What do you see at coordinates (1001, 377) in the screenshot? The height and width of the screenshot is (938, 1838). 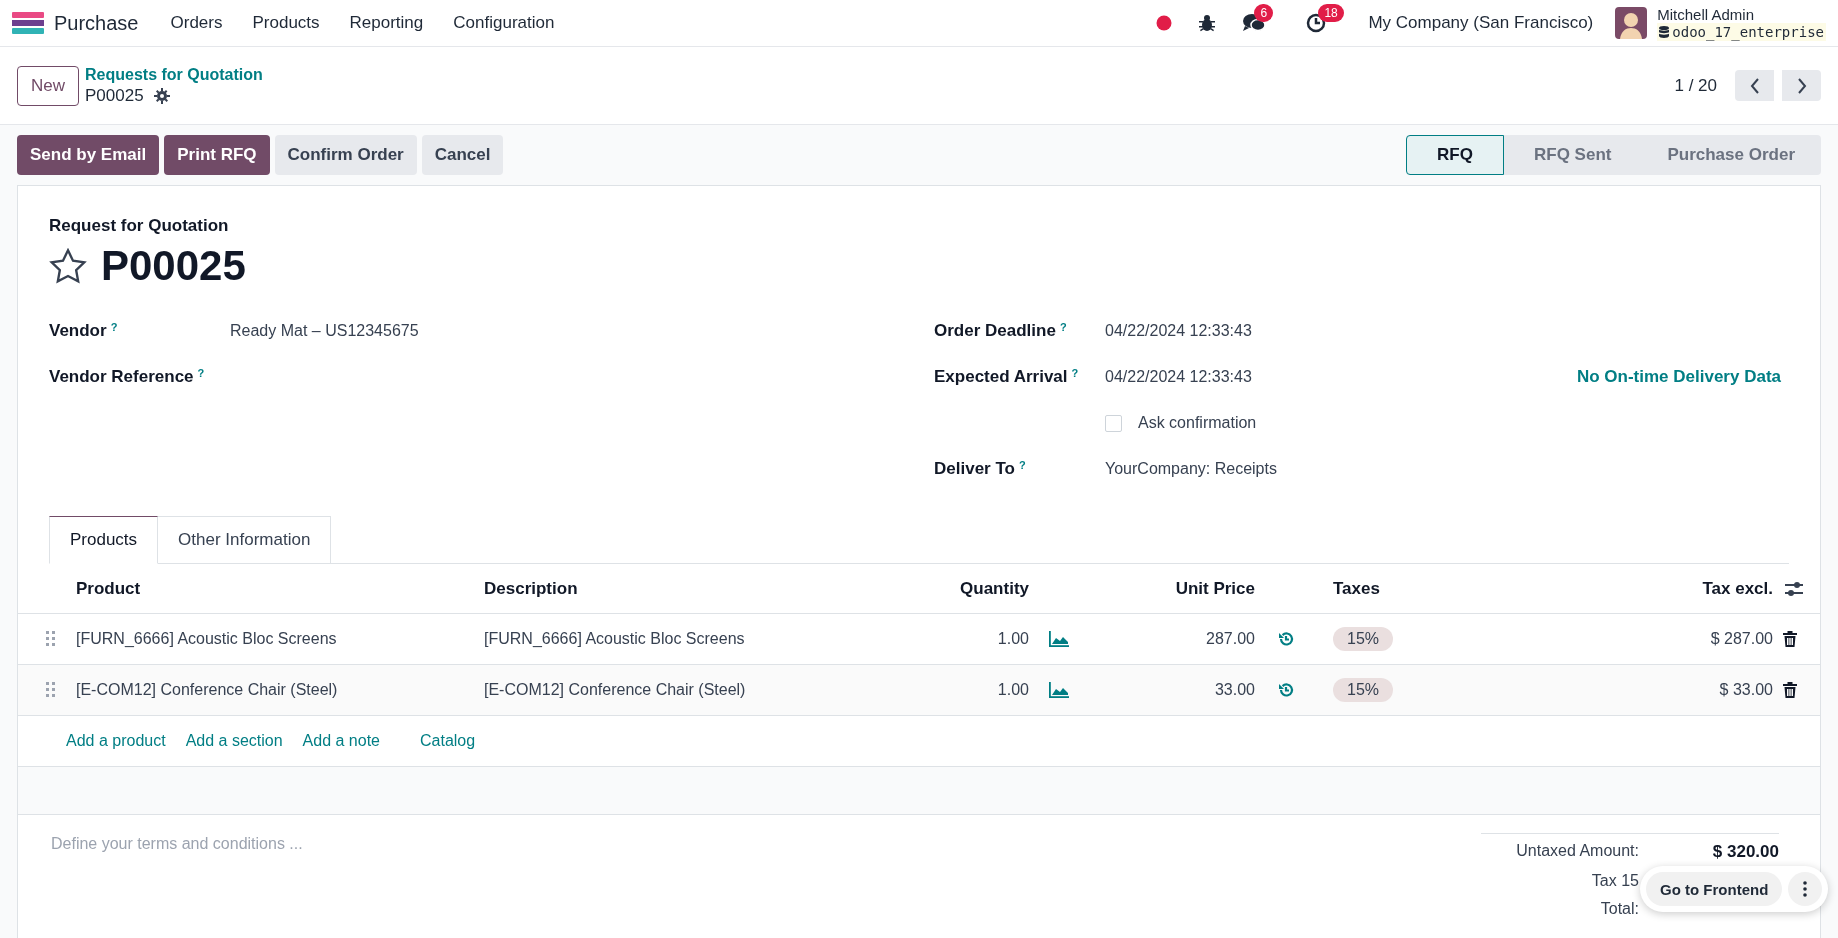 I see `field-label: Expected Arrival` at bounding box center [1001, 377].